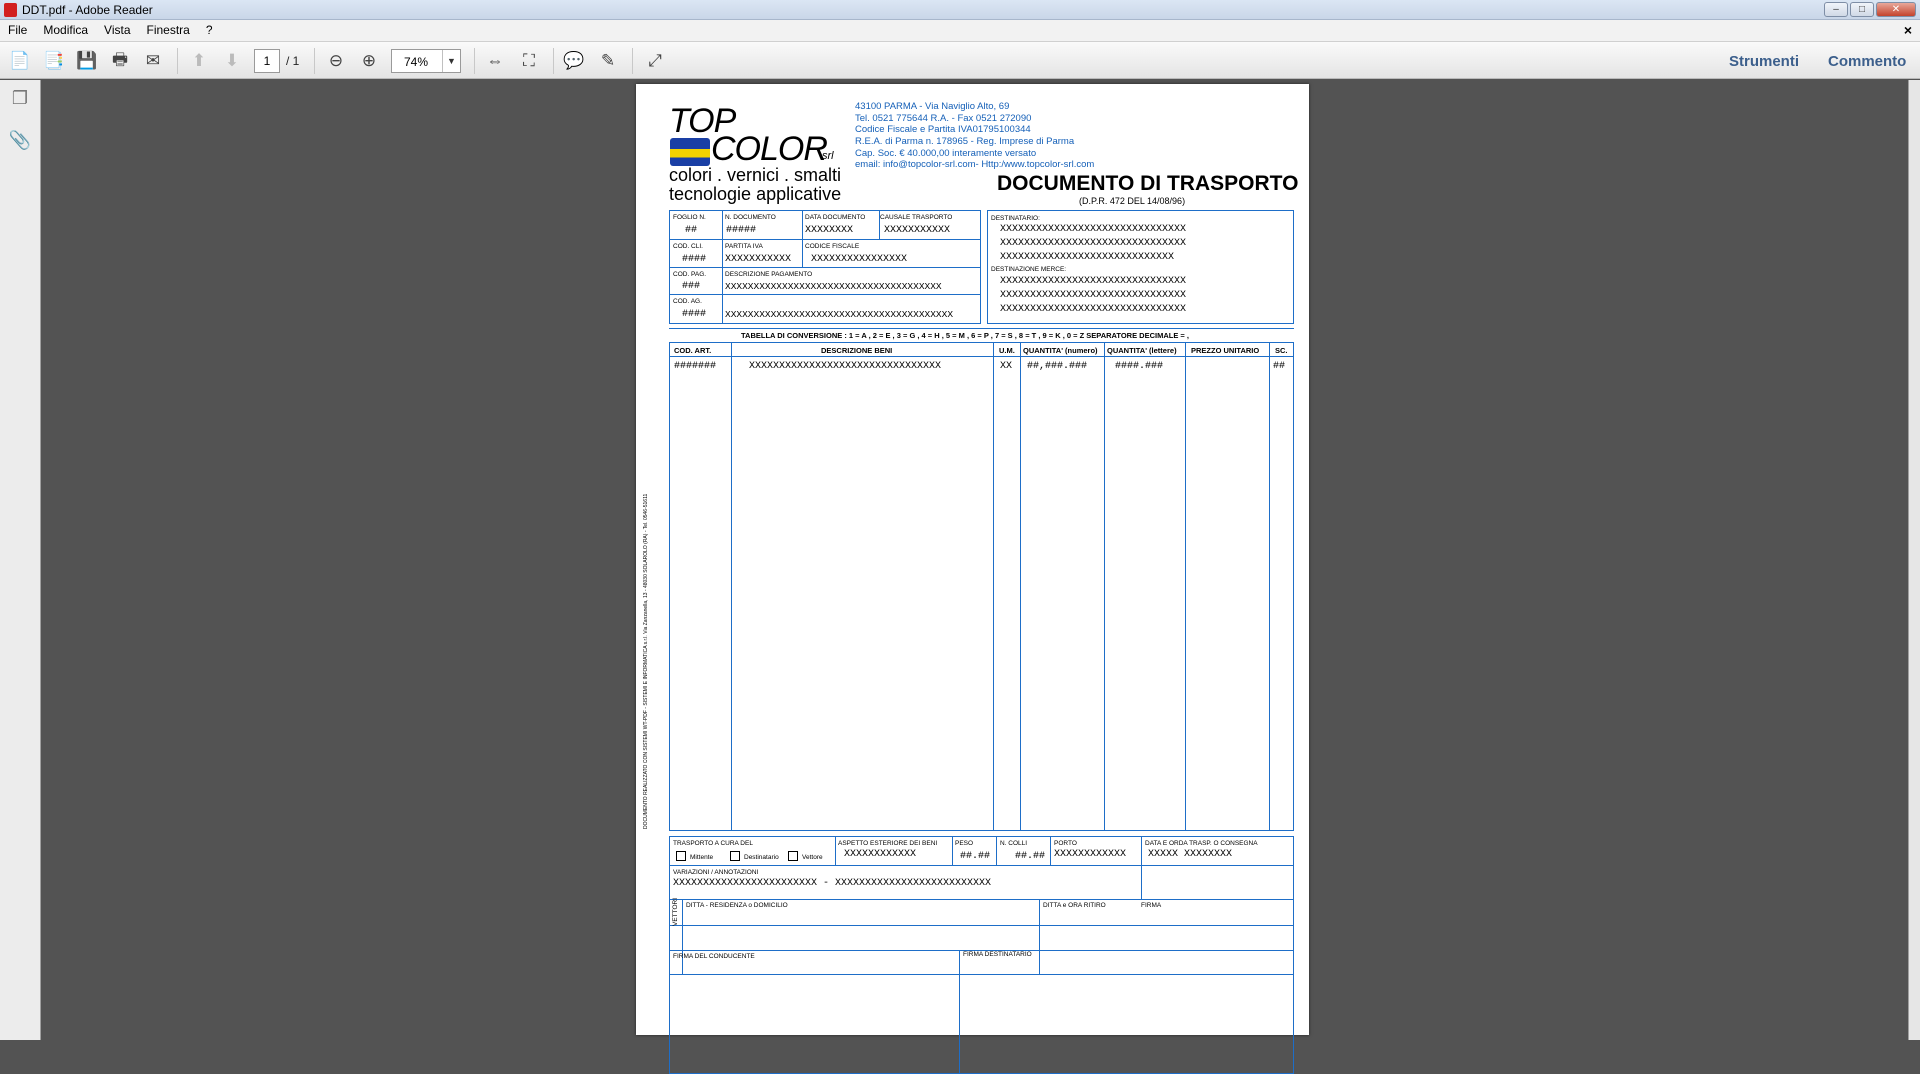  Describe the element at coordinates (1867, 61) in the screenshot. I see `comment-pane-button: Commento` at that location.